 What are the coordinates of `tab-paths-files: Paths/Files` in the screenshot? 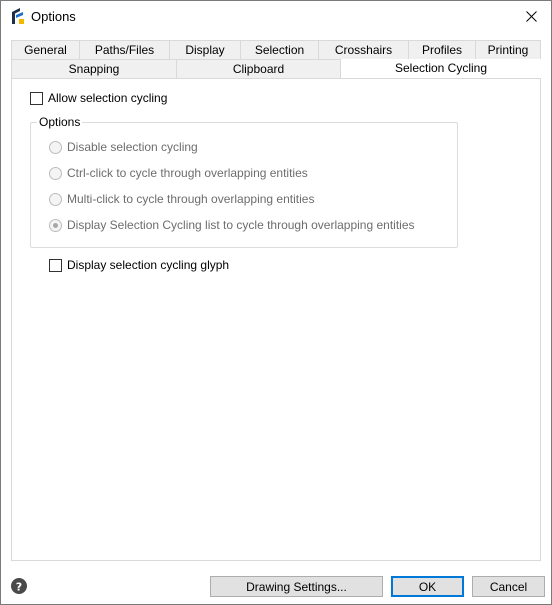 It's located at (124, 49).